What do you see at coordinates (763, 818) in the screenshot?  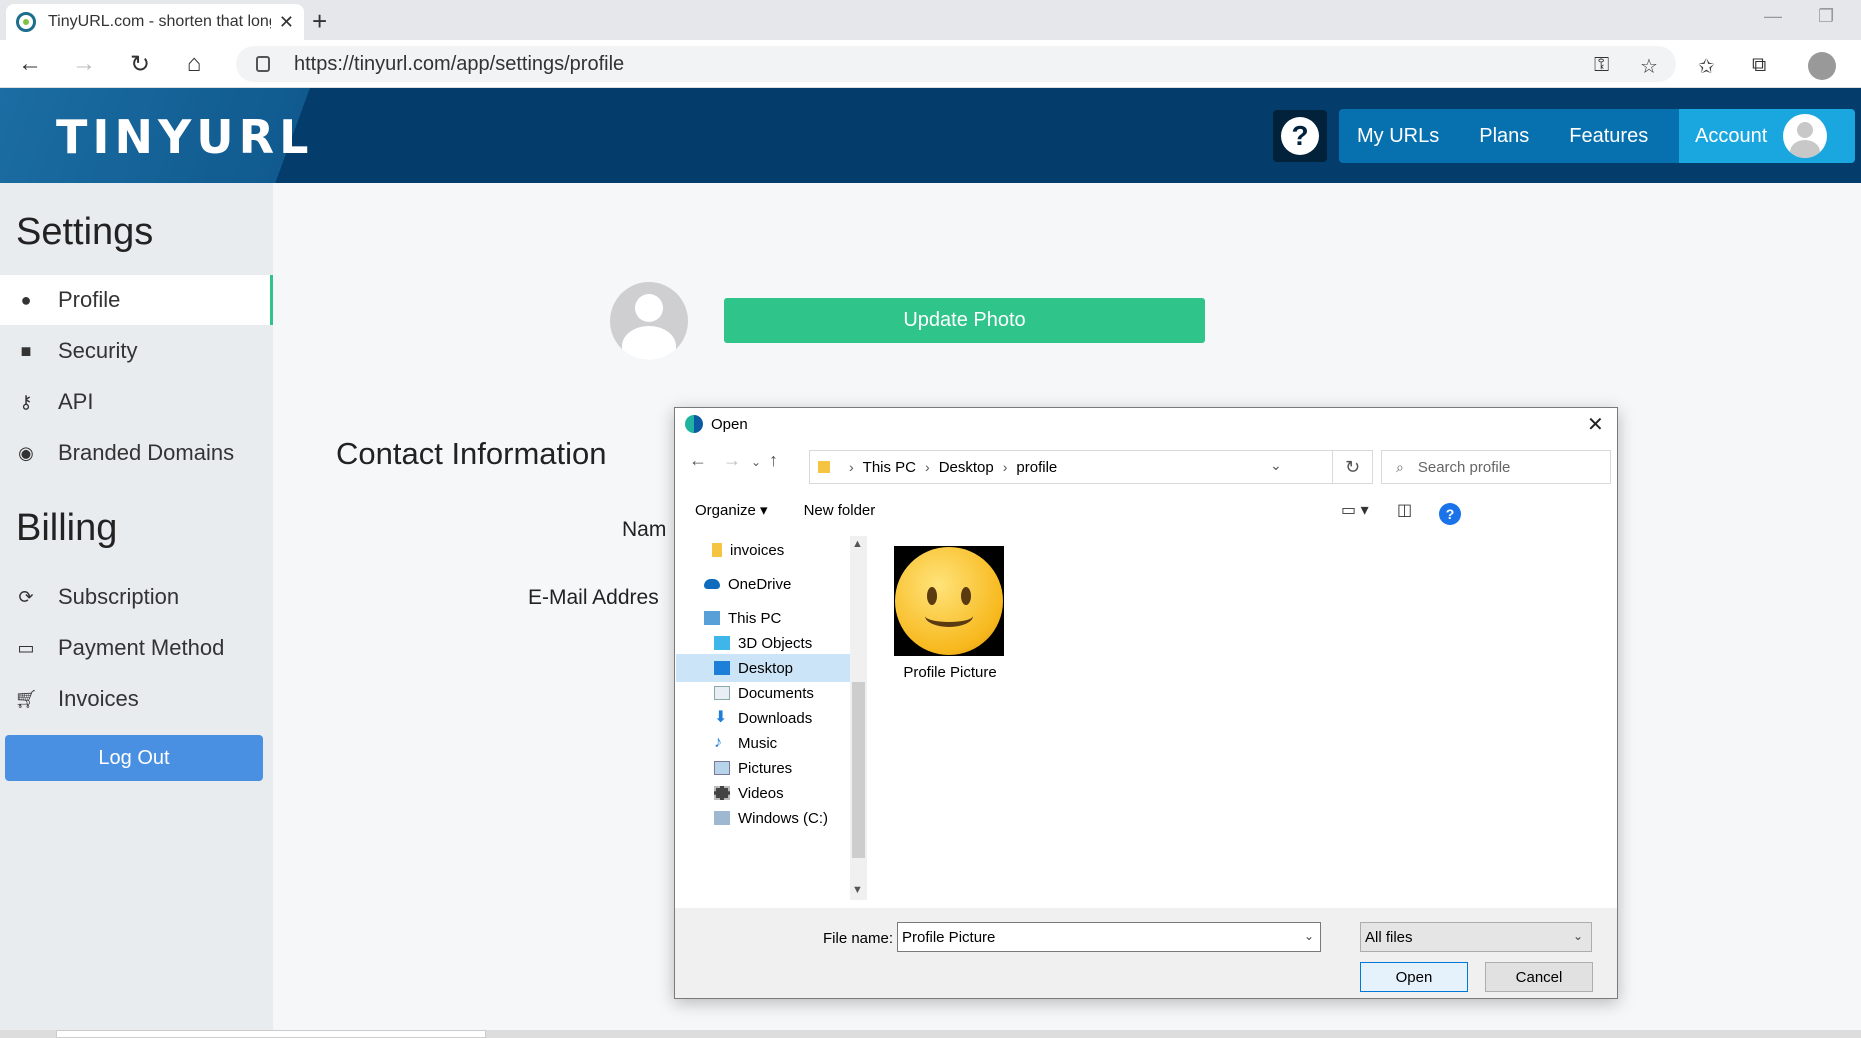 I see `tree-item-windows-c: Windows (C:)` at bounding box center [763, 818].